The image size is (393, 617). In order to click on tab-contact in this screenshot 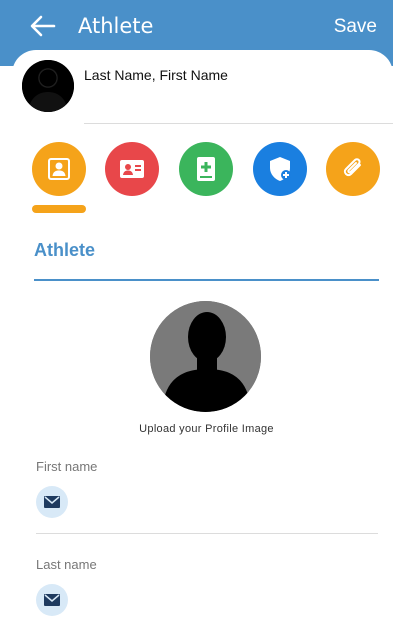, I will do `click(132, 169)`.